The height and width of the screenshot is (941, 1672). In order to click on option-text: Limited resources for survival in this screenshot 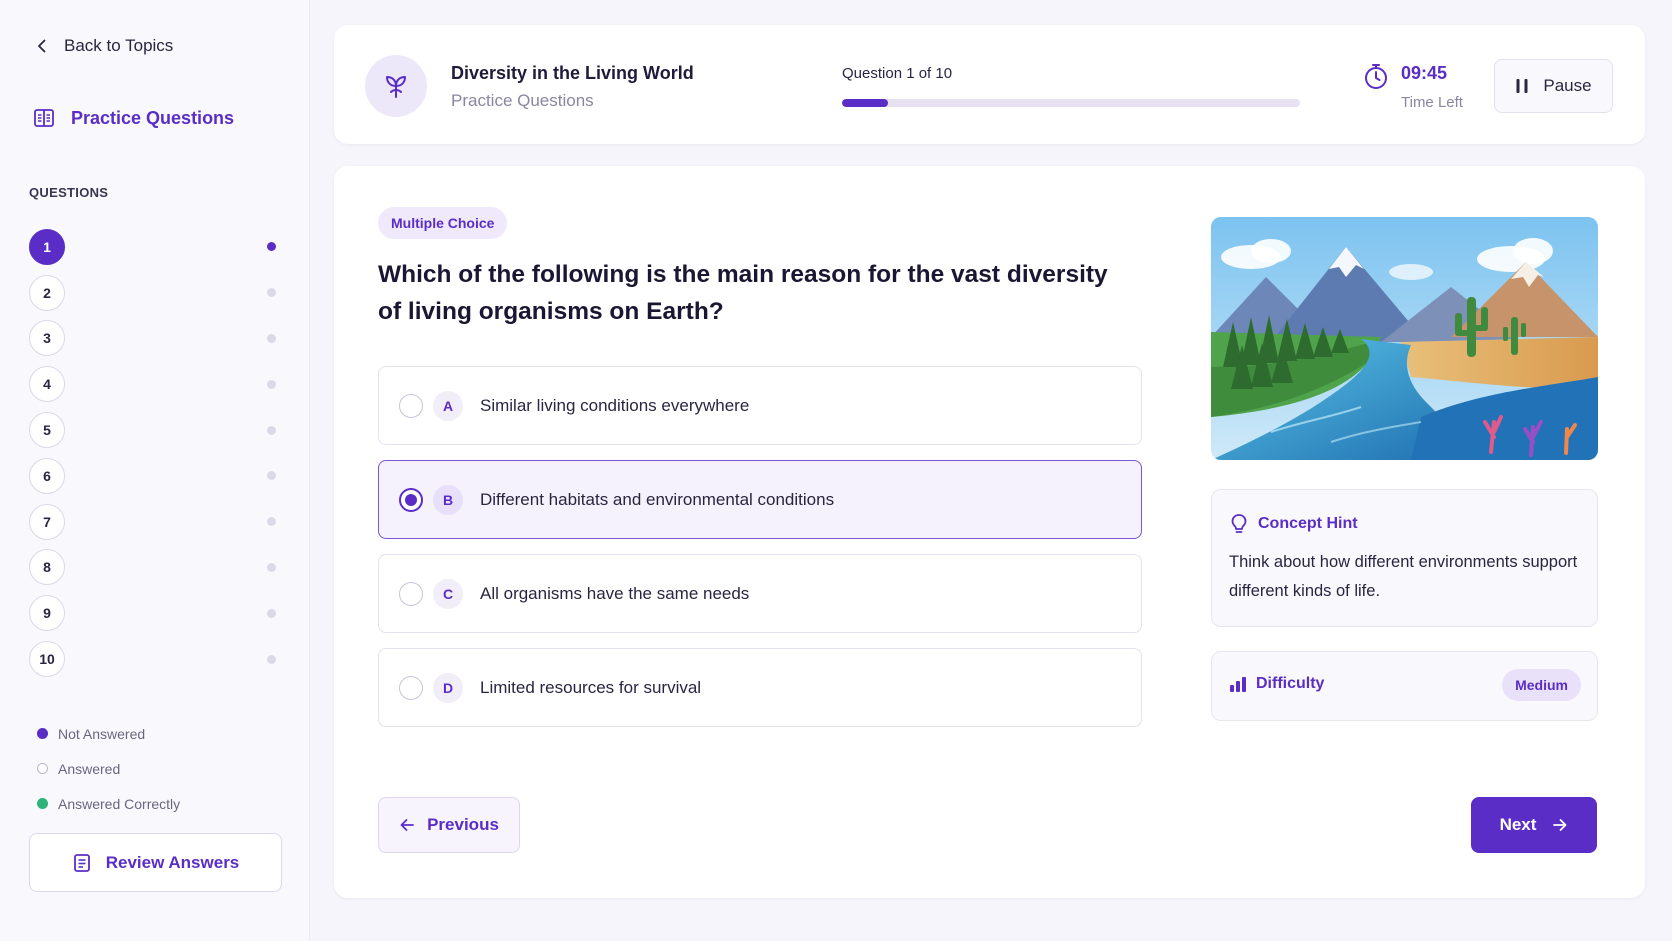, I will do `click(591, 687)`.